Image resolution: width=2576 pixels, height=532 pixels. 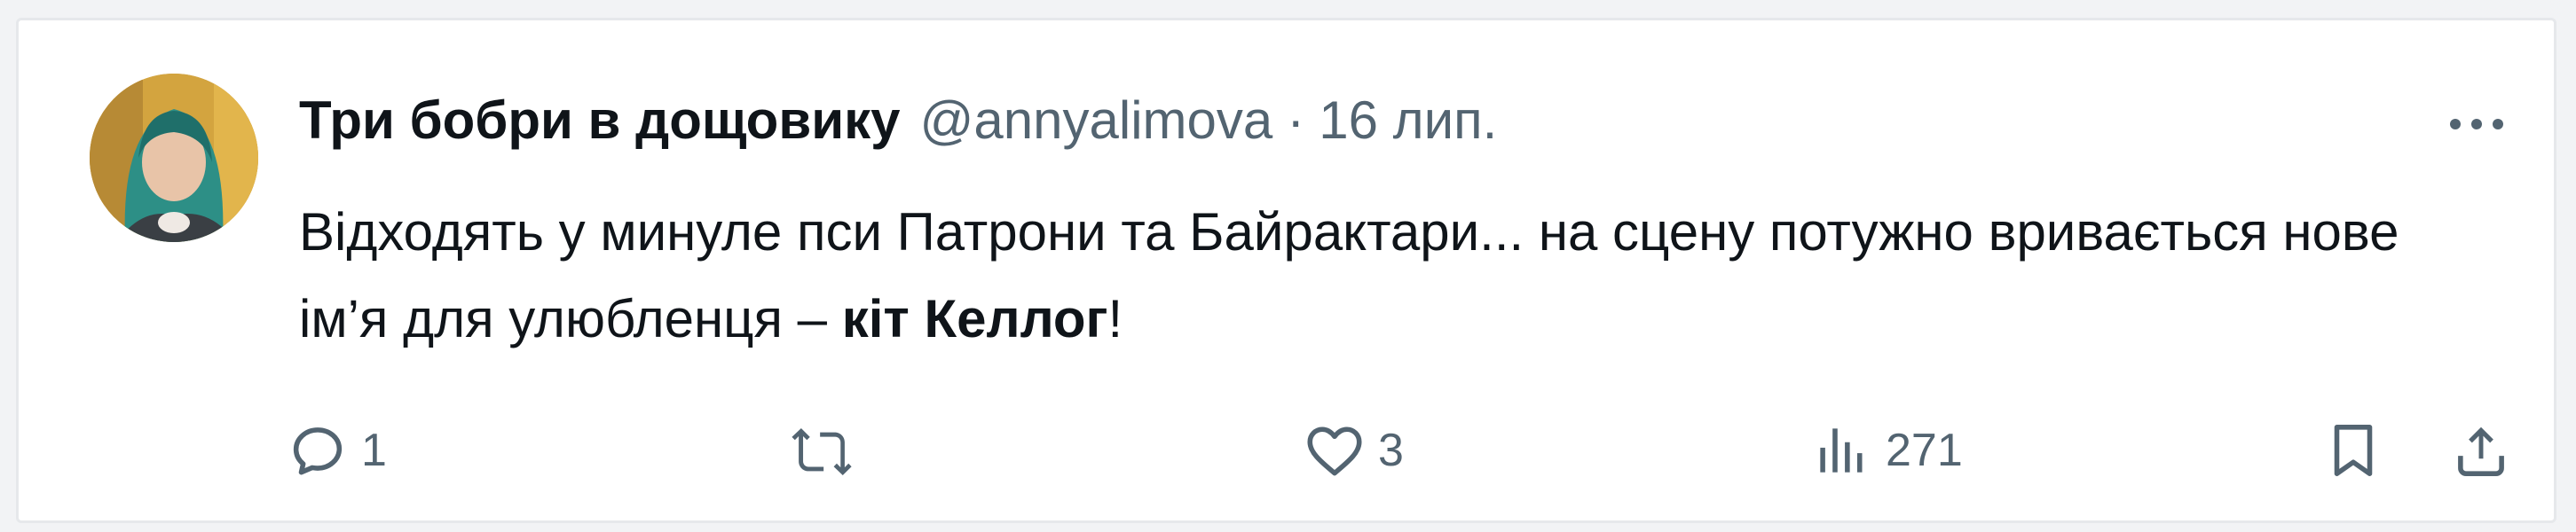 I want to click on share-button, so click(x=2481, y=451).